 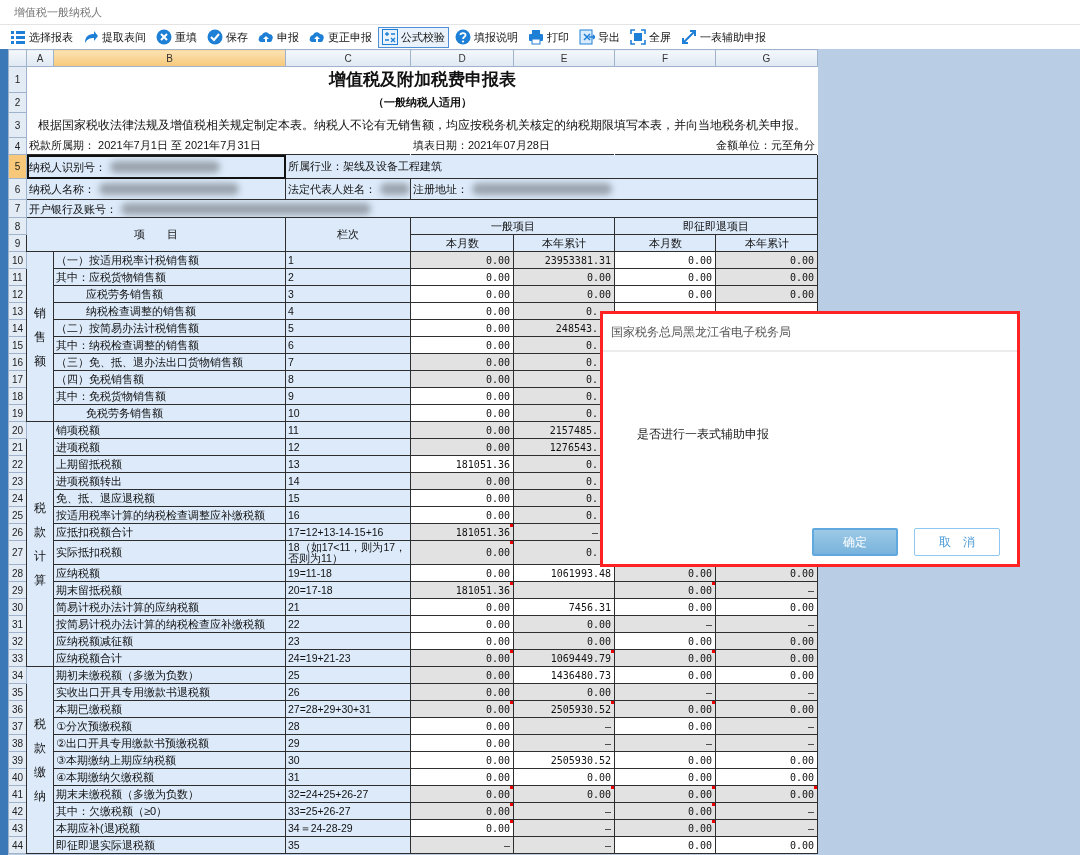 What do you see at coordinates (40, 58) in the screenshot?
I see `column-header: A` at bounding box center [40, 58].